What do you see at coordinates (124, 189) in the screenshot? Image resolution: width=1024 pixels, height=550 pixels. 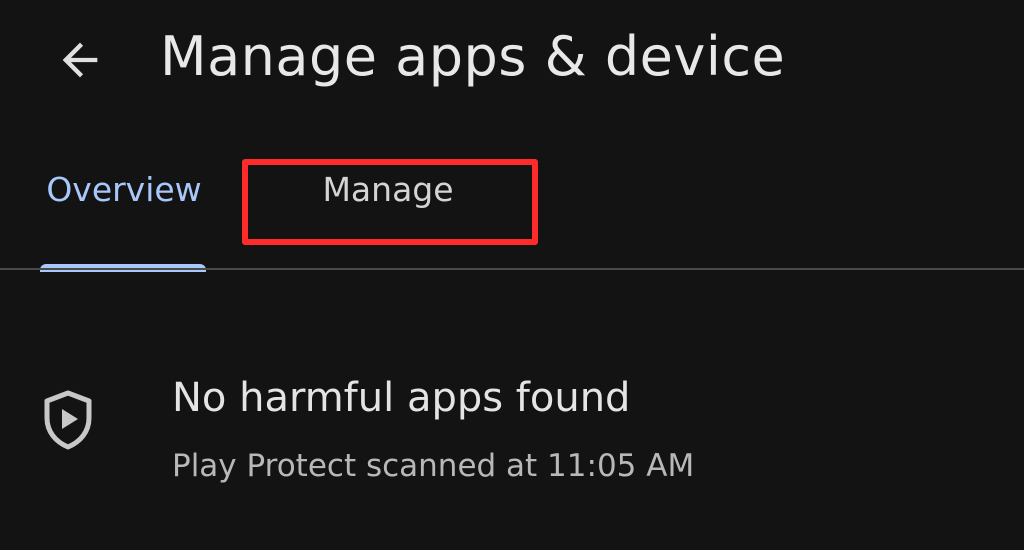 I see `tab-overview-label: Overview` at bounding box center [124, 189].